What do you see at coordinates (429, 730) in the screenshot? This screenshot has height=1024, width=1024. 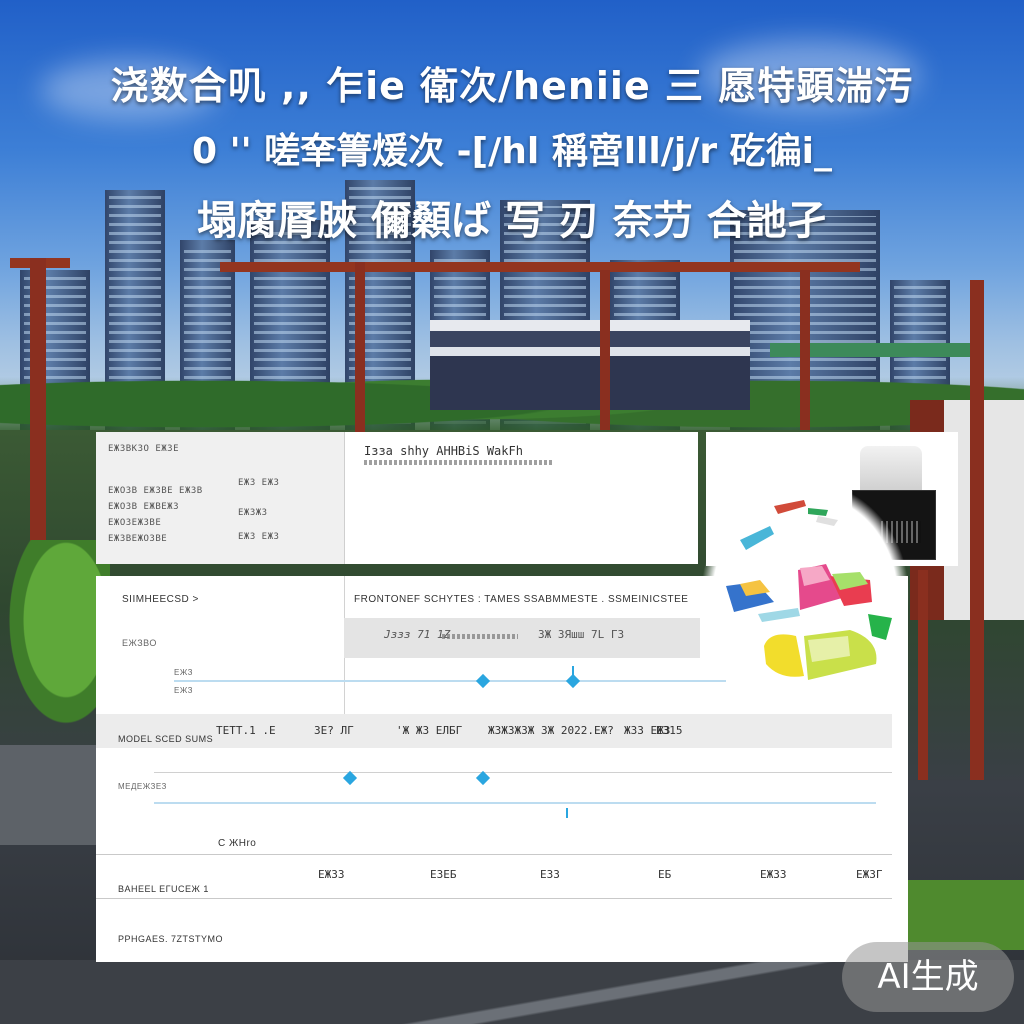 I see `stat-cell: 'Ж ЖЗ ЕЛБГ` at bounding box center [429, 730].